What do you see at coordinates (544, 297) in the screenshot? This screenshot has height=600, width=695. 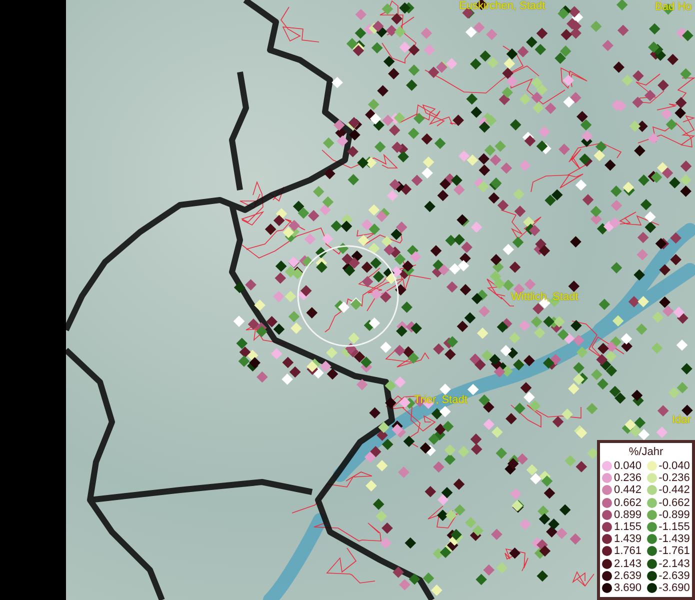 I see `place-label: Wittlich, Stadt` at bounding box center [544, 297].